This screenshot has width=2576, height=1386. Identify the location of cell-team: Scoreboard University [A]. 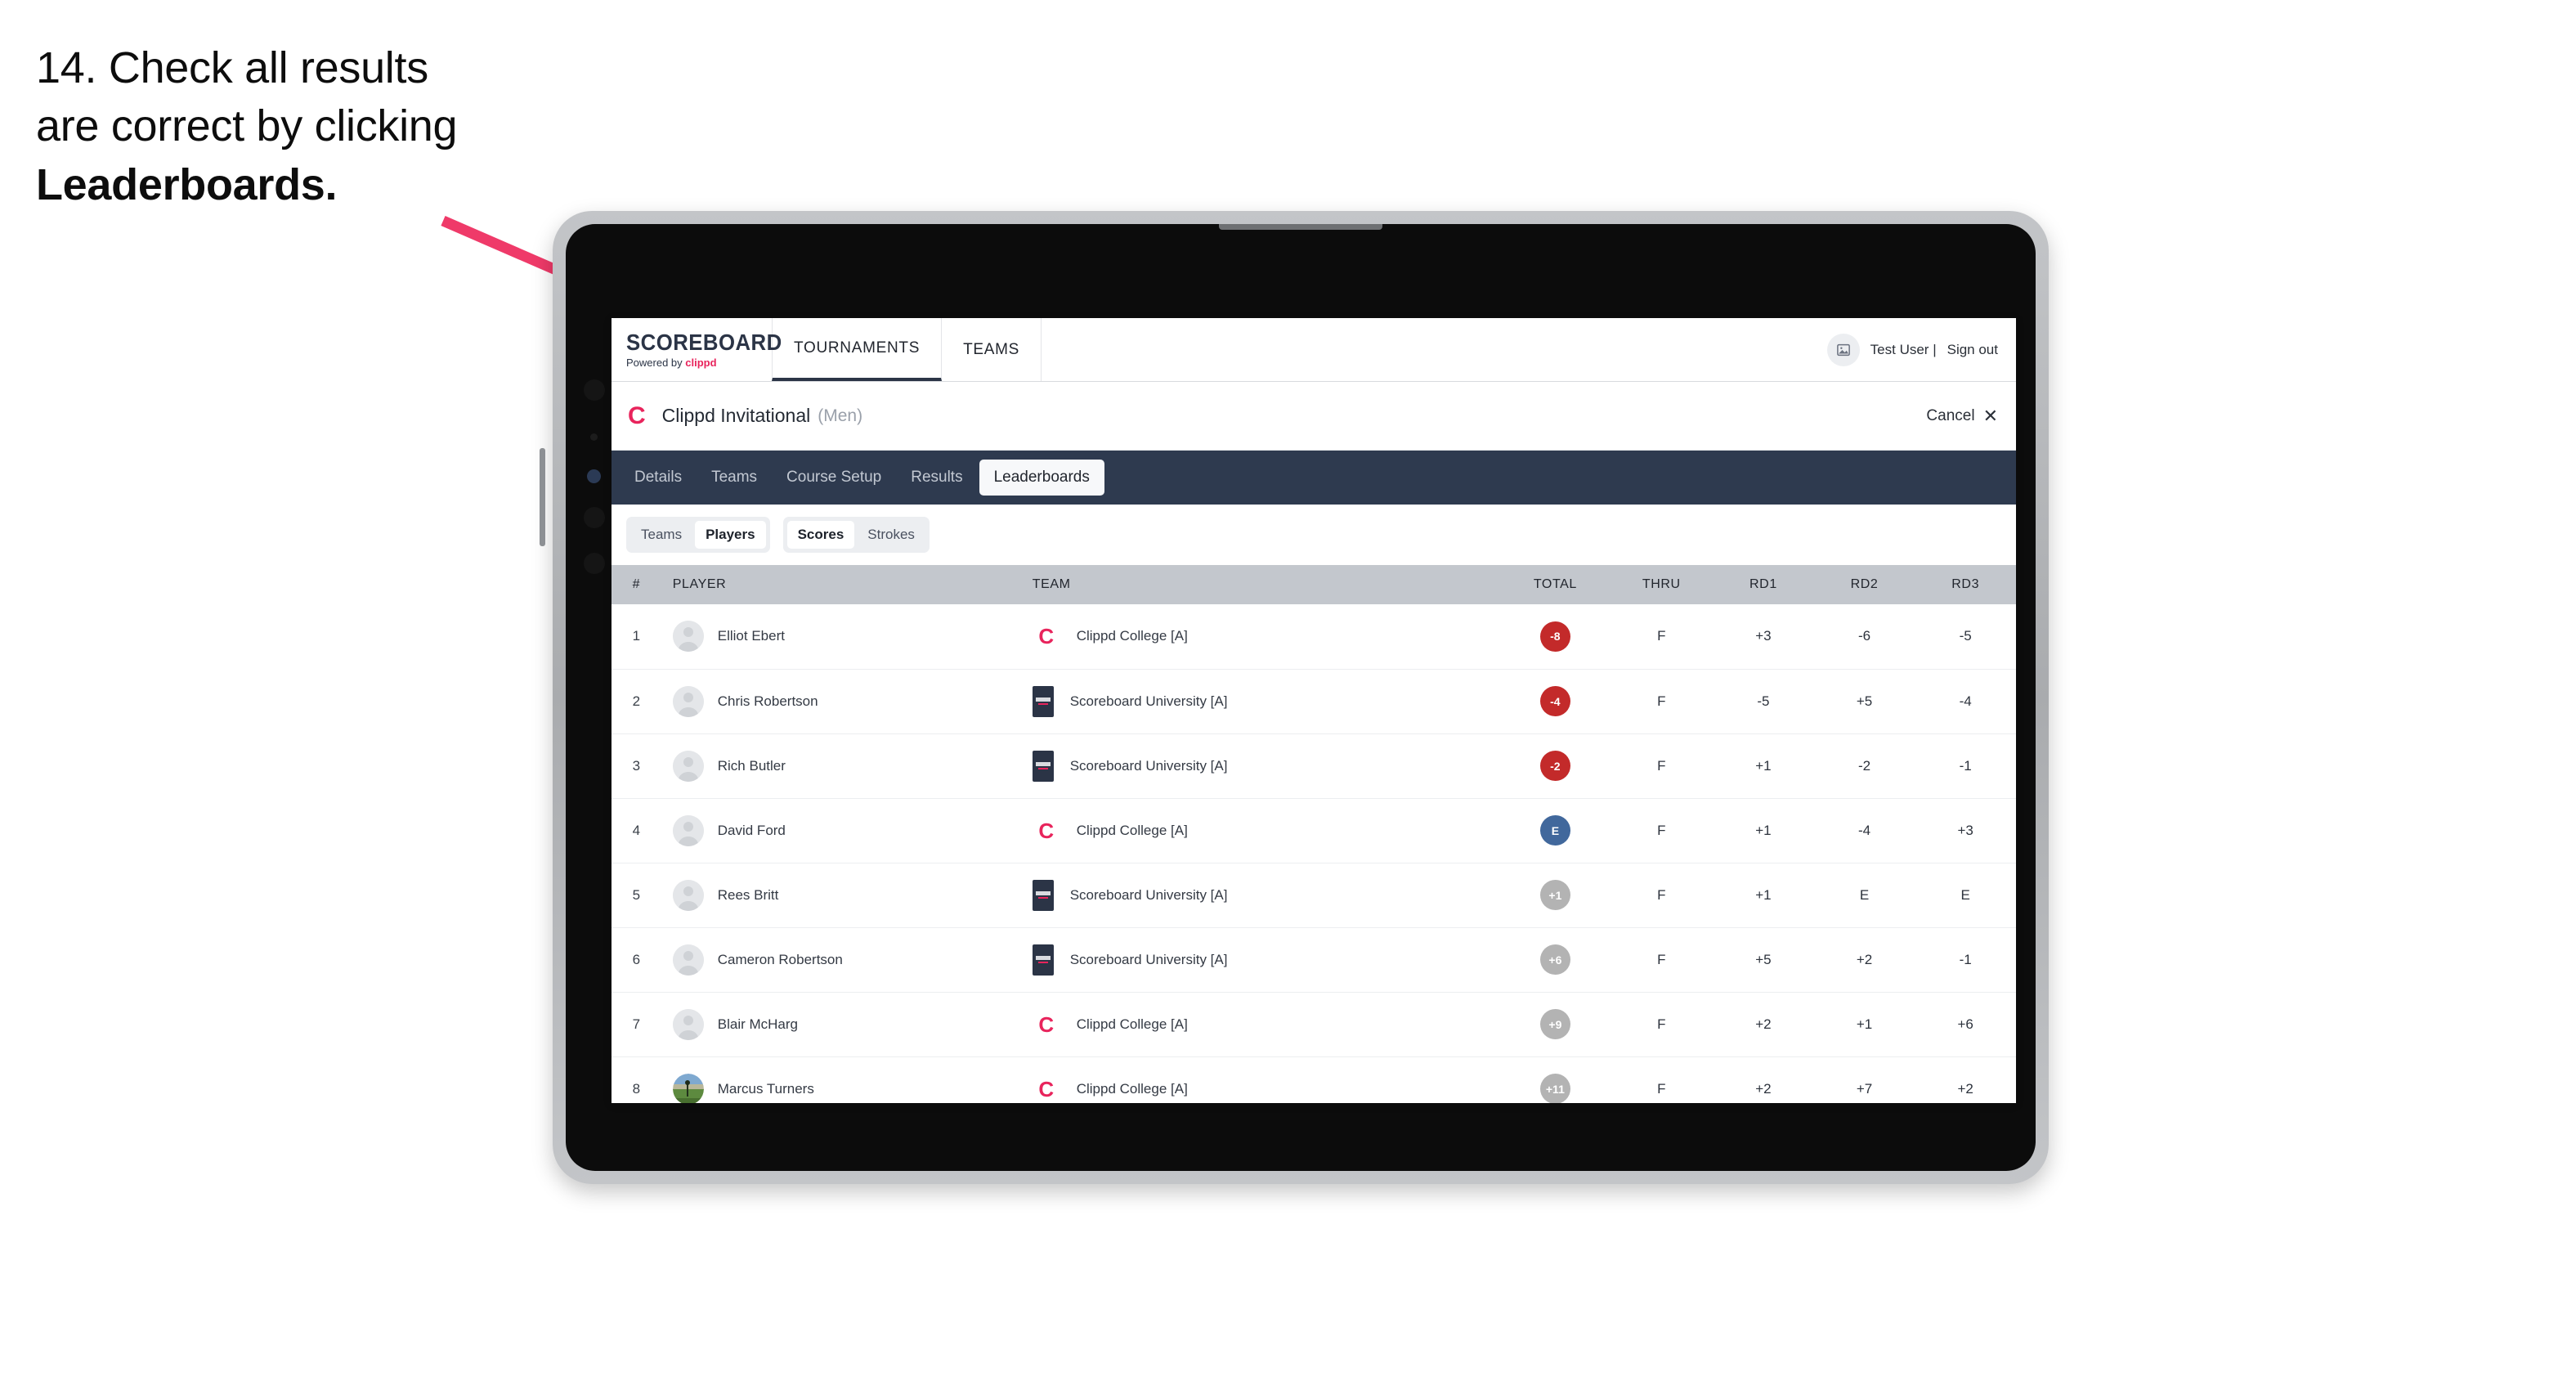
(1261, 959).